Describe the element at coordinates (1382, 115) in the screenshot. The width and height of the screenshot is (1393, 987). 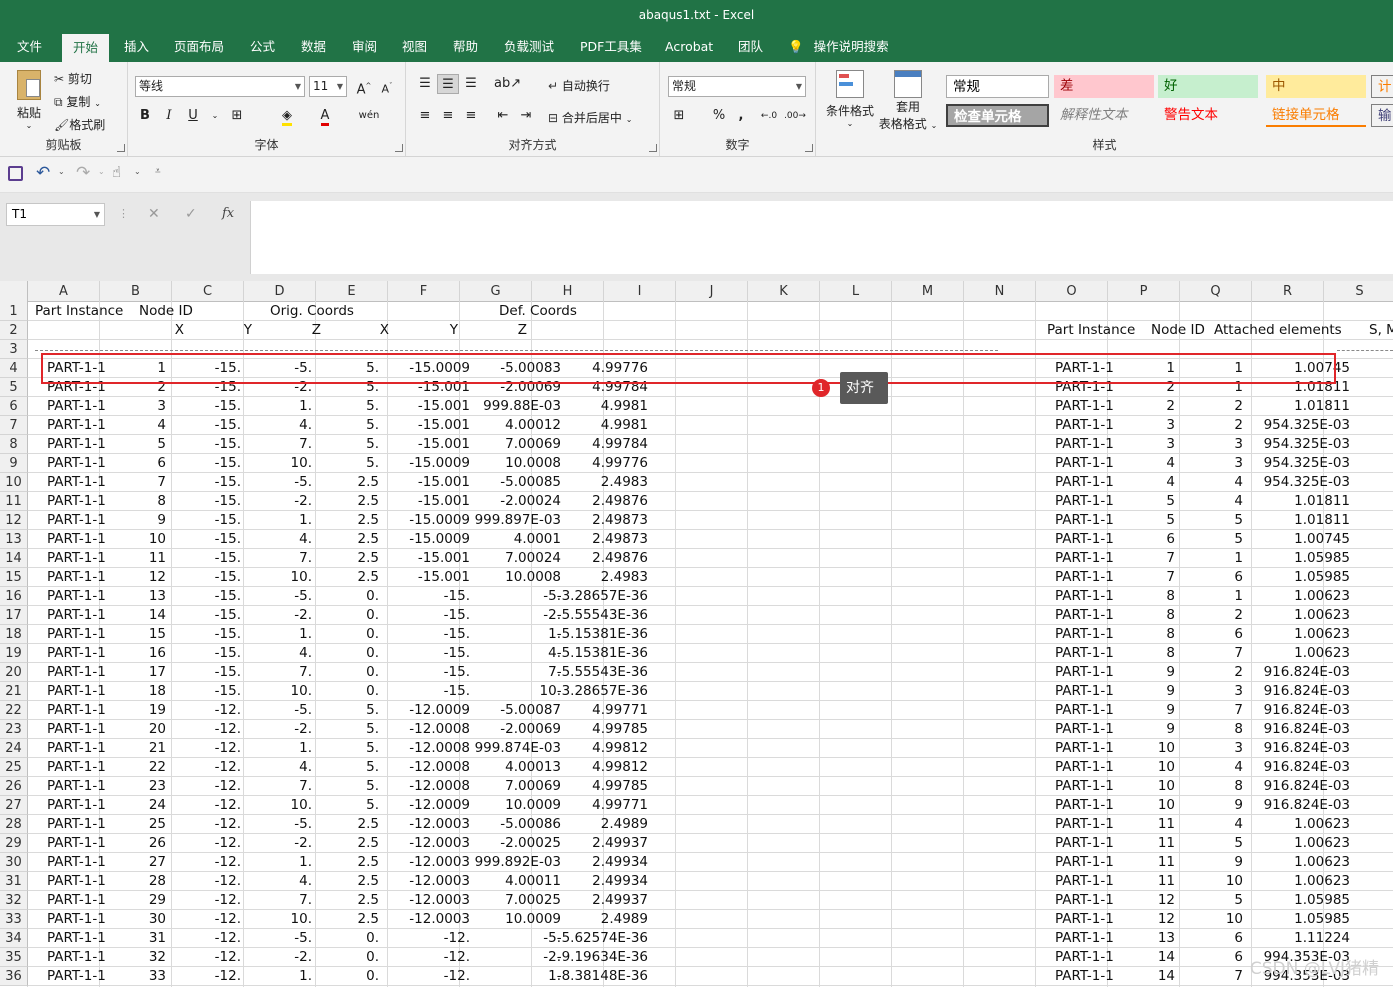
I see `cell-style-9: 输入` at that location.